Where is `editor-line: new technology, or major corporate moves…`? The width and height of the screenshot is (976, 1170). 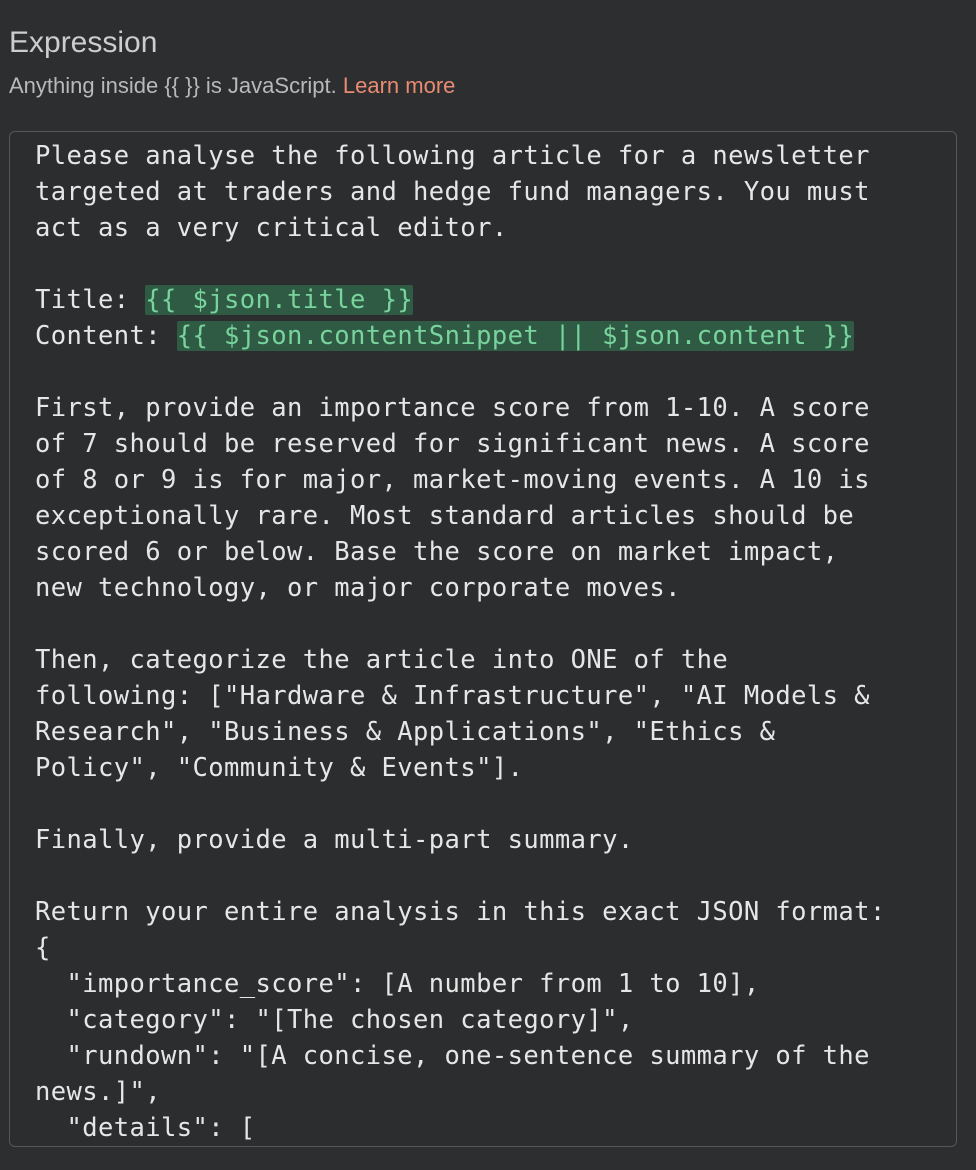 editor-line: new technology, or major corporate moves… is located at coordinates (460, 588).